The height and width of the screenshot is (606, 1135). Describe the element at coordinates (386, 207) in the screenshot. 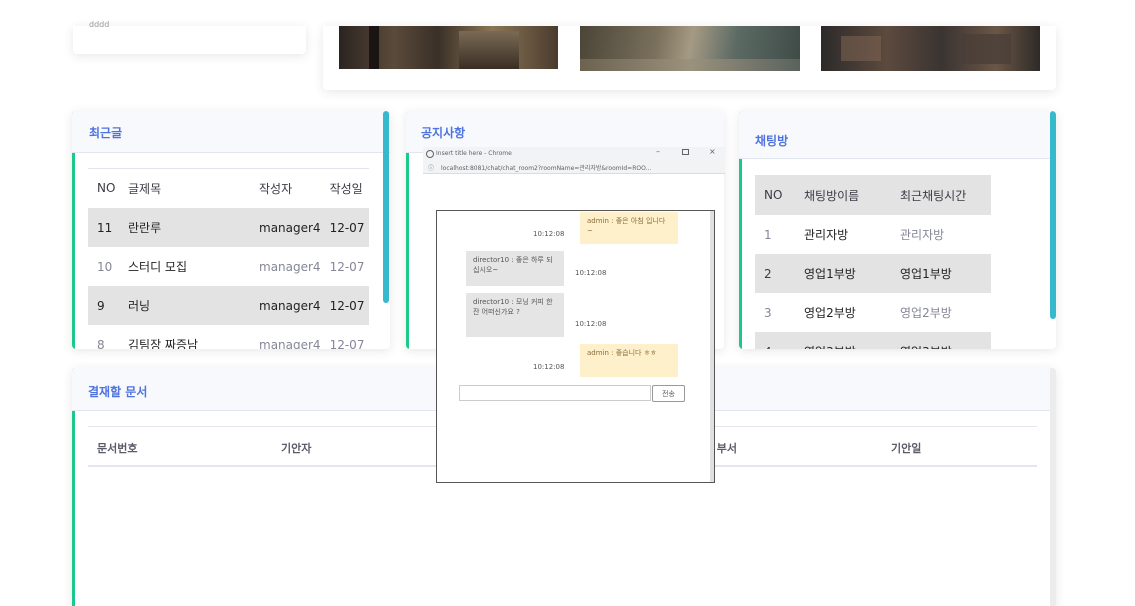

I see `recent-posts-scrollbar` at that location.